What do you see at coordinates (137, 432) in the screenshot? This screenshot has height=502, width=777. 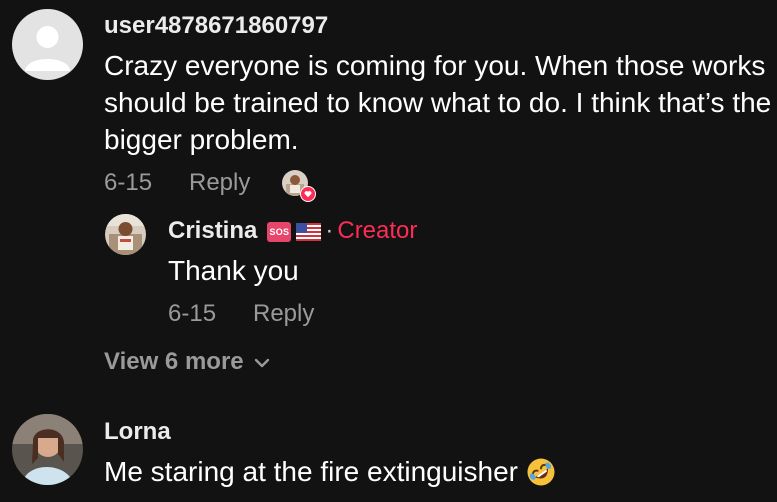 I see `comment-username-lorna: Lorna` at bounding box center [137, 432].